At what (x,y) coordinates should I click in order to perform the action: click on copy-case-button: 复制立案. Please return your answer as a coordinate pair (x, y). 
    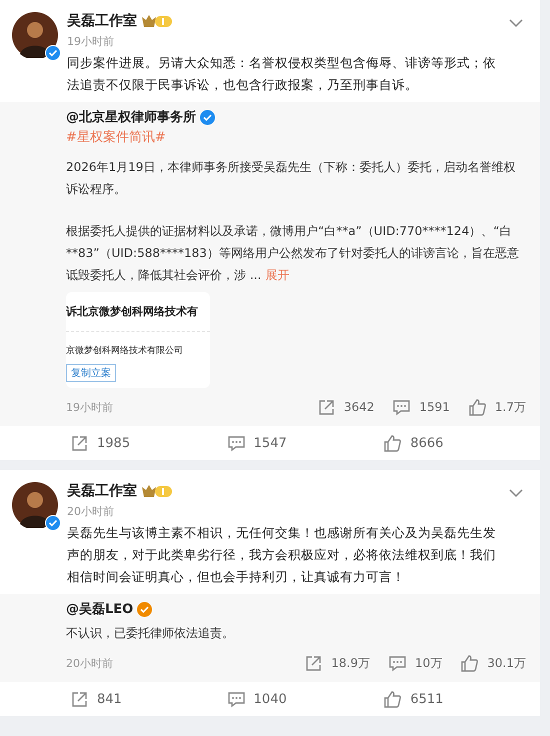
    Looking at the image, I should click on (91, 373).